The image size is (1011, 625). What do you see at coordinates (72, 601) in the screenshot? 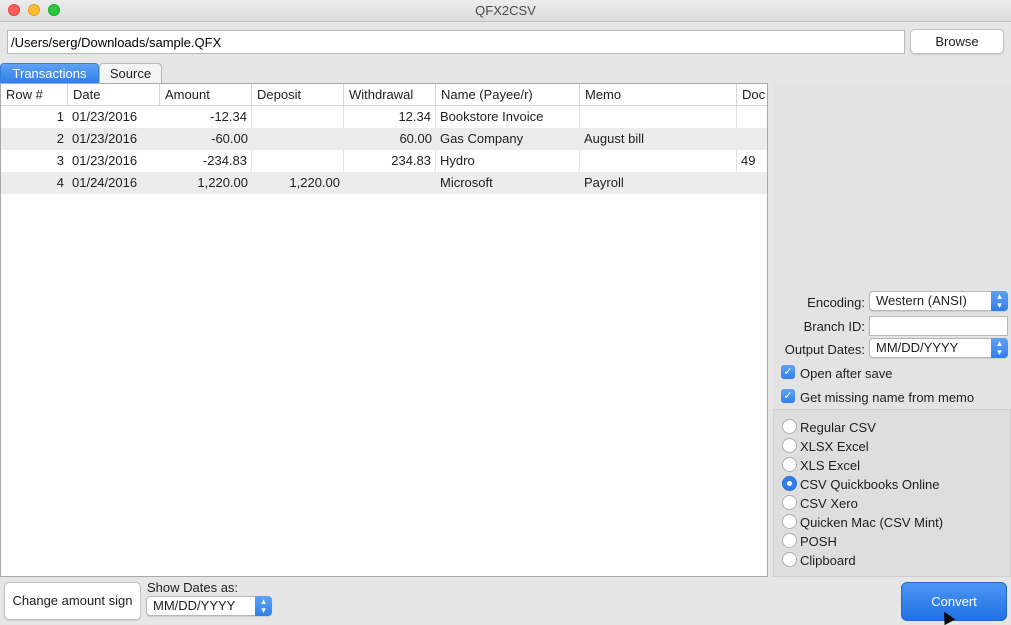
I see `change-amount-sign-button: Change amount sign` at bounding box center [72, 601].